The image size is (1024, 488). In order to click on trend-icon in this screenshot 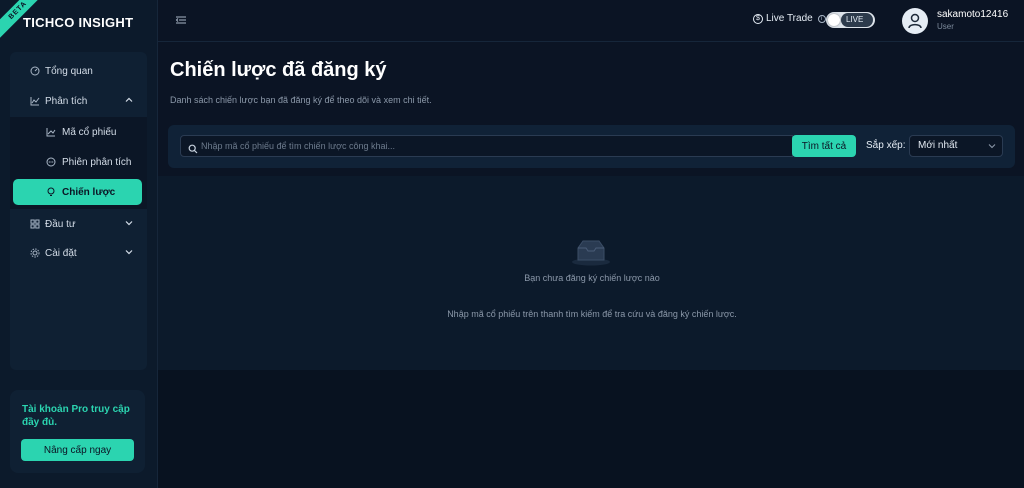, I will do `click(51, 132)`.